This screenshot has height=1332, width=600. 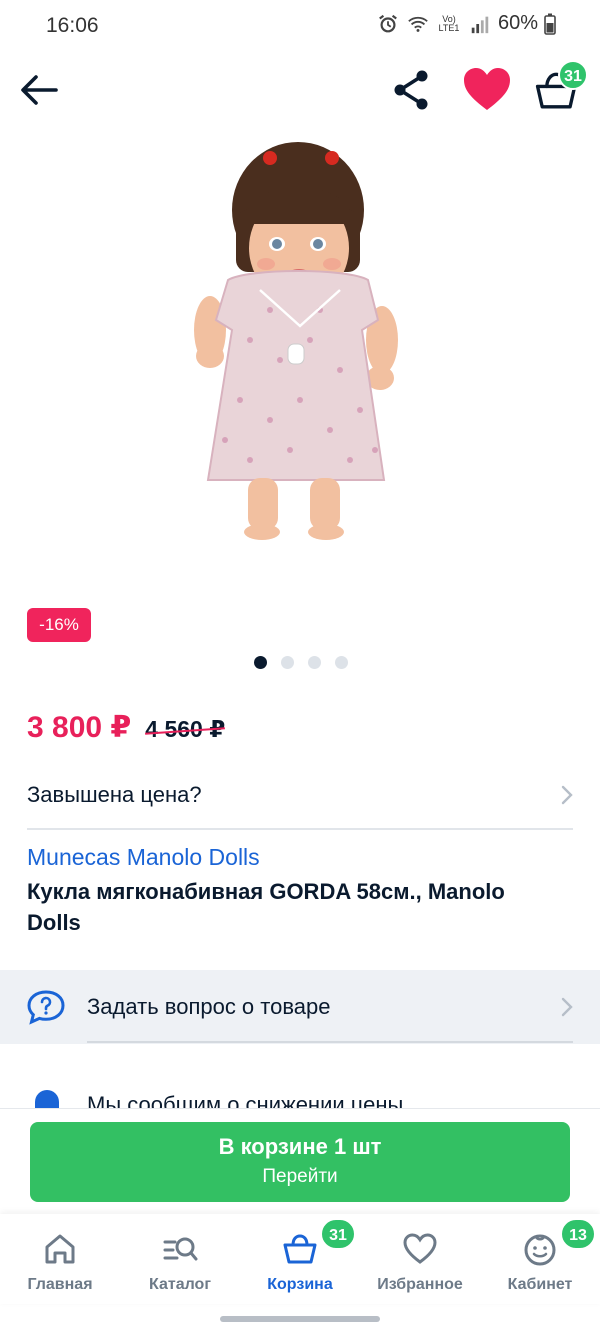 I want to click on favorite-heart-icon, so click(x=487, y=90).